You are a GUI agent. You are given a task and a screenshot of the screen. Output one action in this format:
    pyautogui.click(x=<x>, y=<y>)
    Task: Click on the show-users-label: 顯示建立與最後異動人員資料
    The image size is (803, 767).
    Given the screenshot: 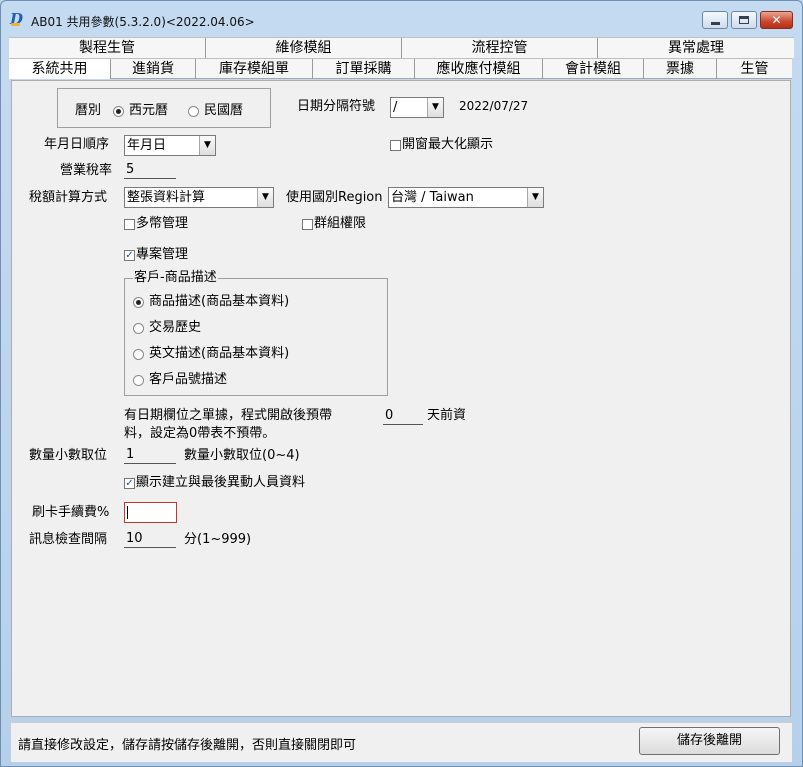 What is the action you would take?
    pyautogui.click(x=221, y=482)
    